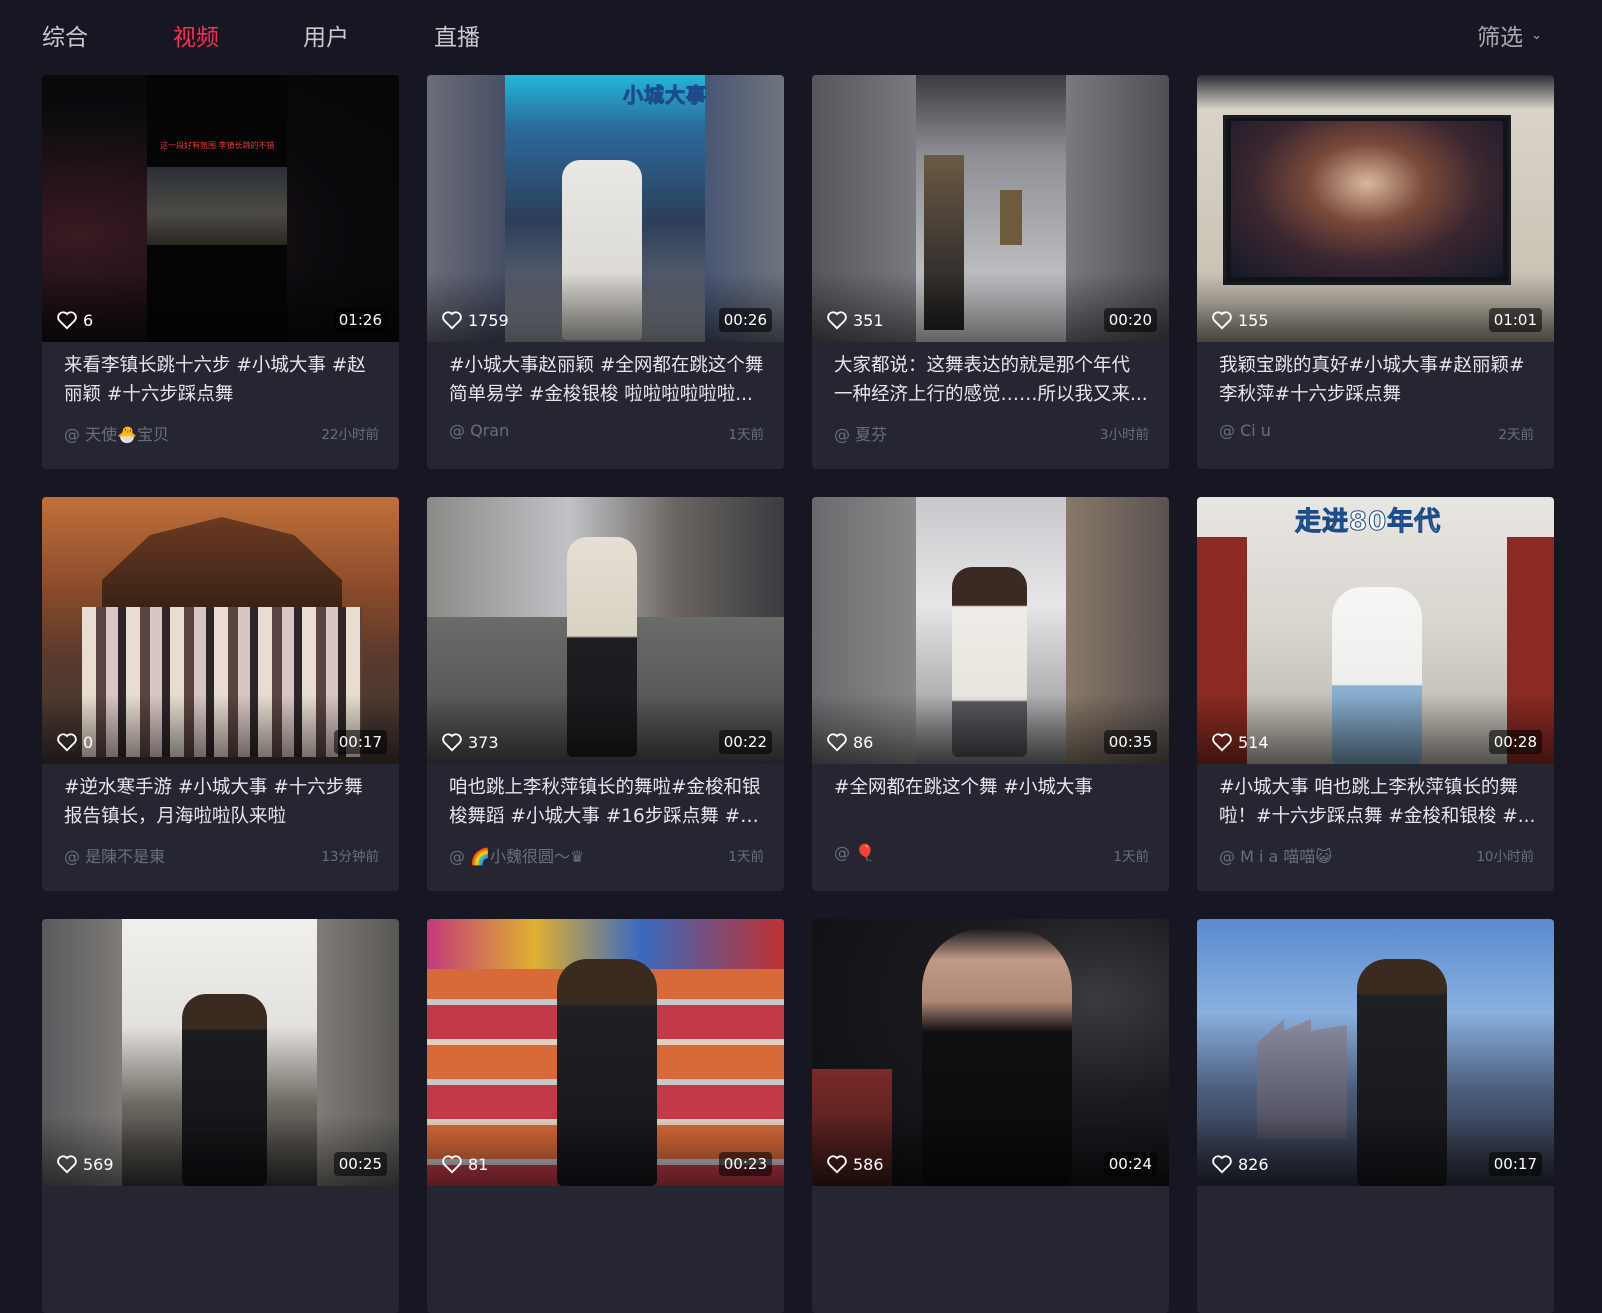 This screenshot has width=1602, height=1313. I want to click on video-duration: 00:23, so click(745, 1164).